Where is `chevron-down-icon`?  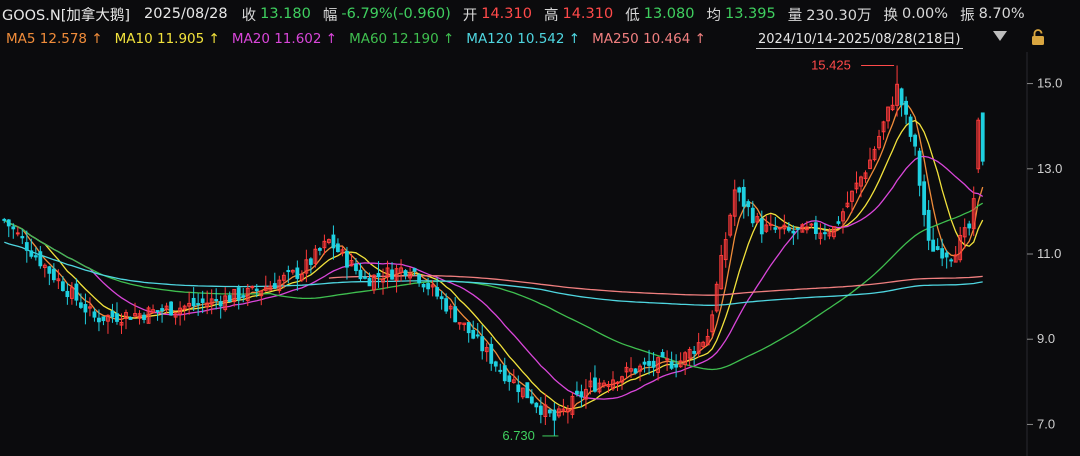
chevron-down-icon is located at coordinates (1000, 36).